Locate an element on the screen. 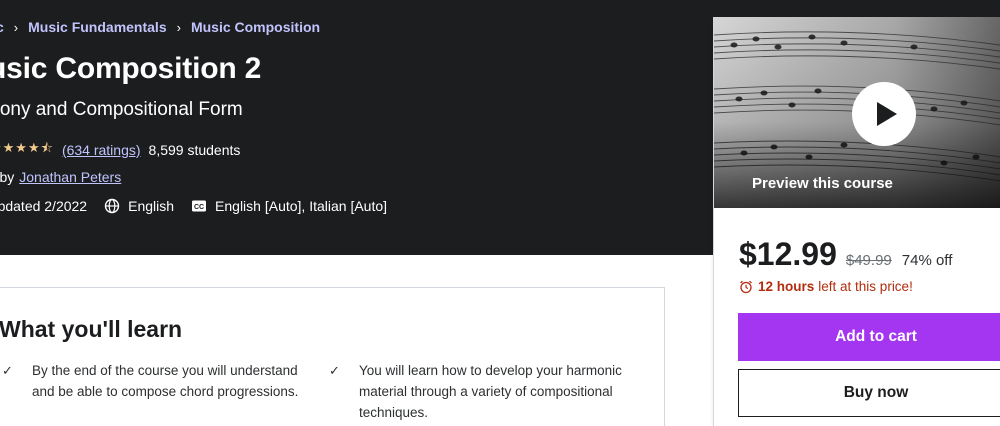  breadcrumb-item-music-composition: Music Composition is located at coordinates (255, 27).